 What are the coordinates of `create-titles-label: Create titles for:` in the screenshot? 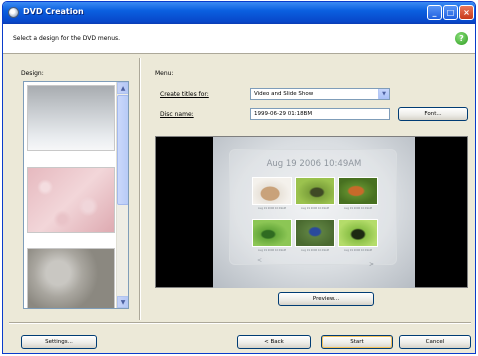 It's located at (184, 94).